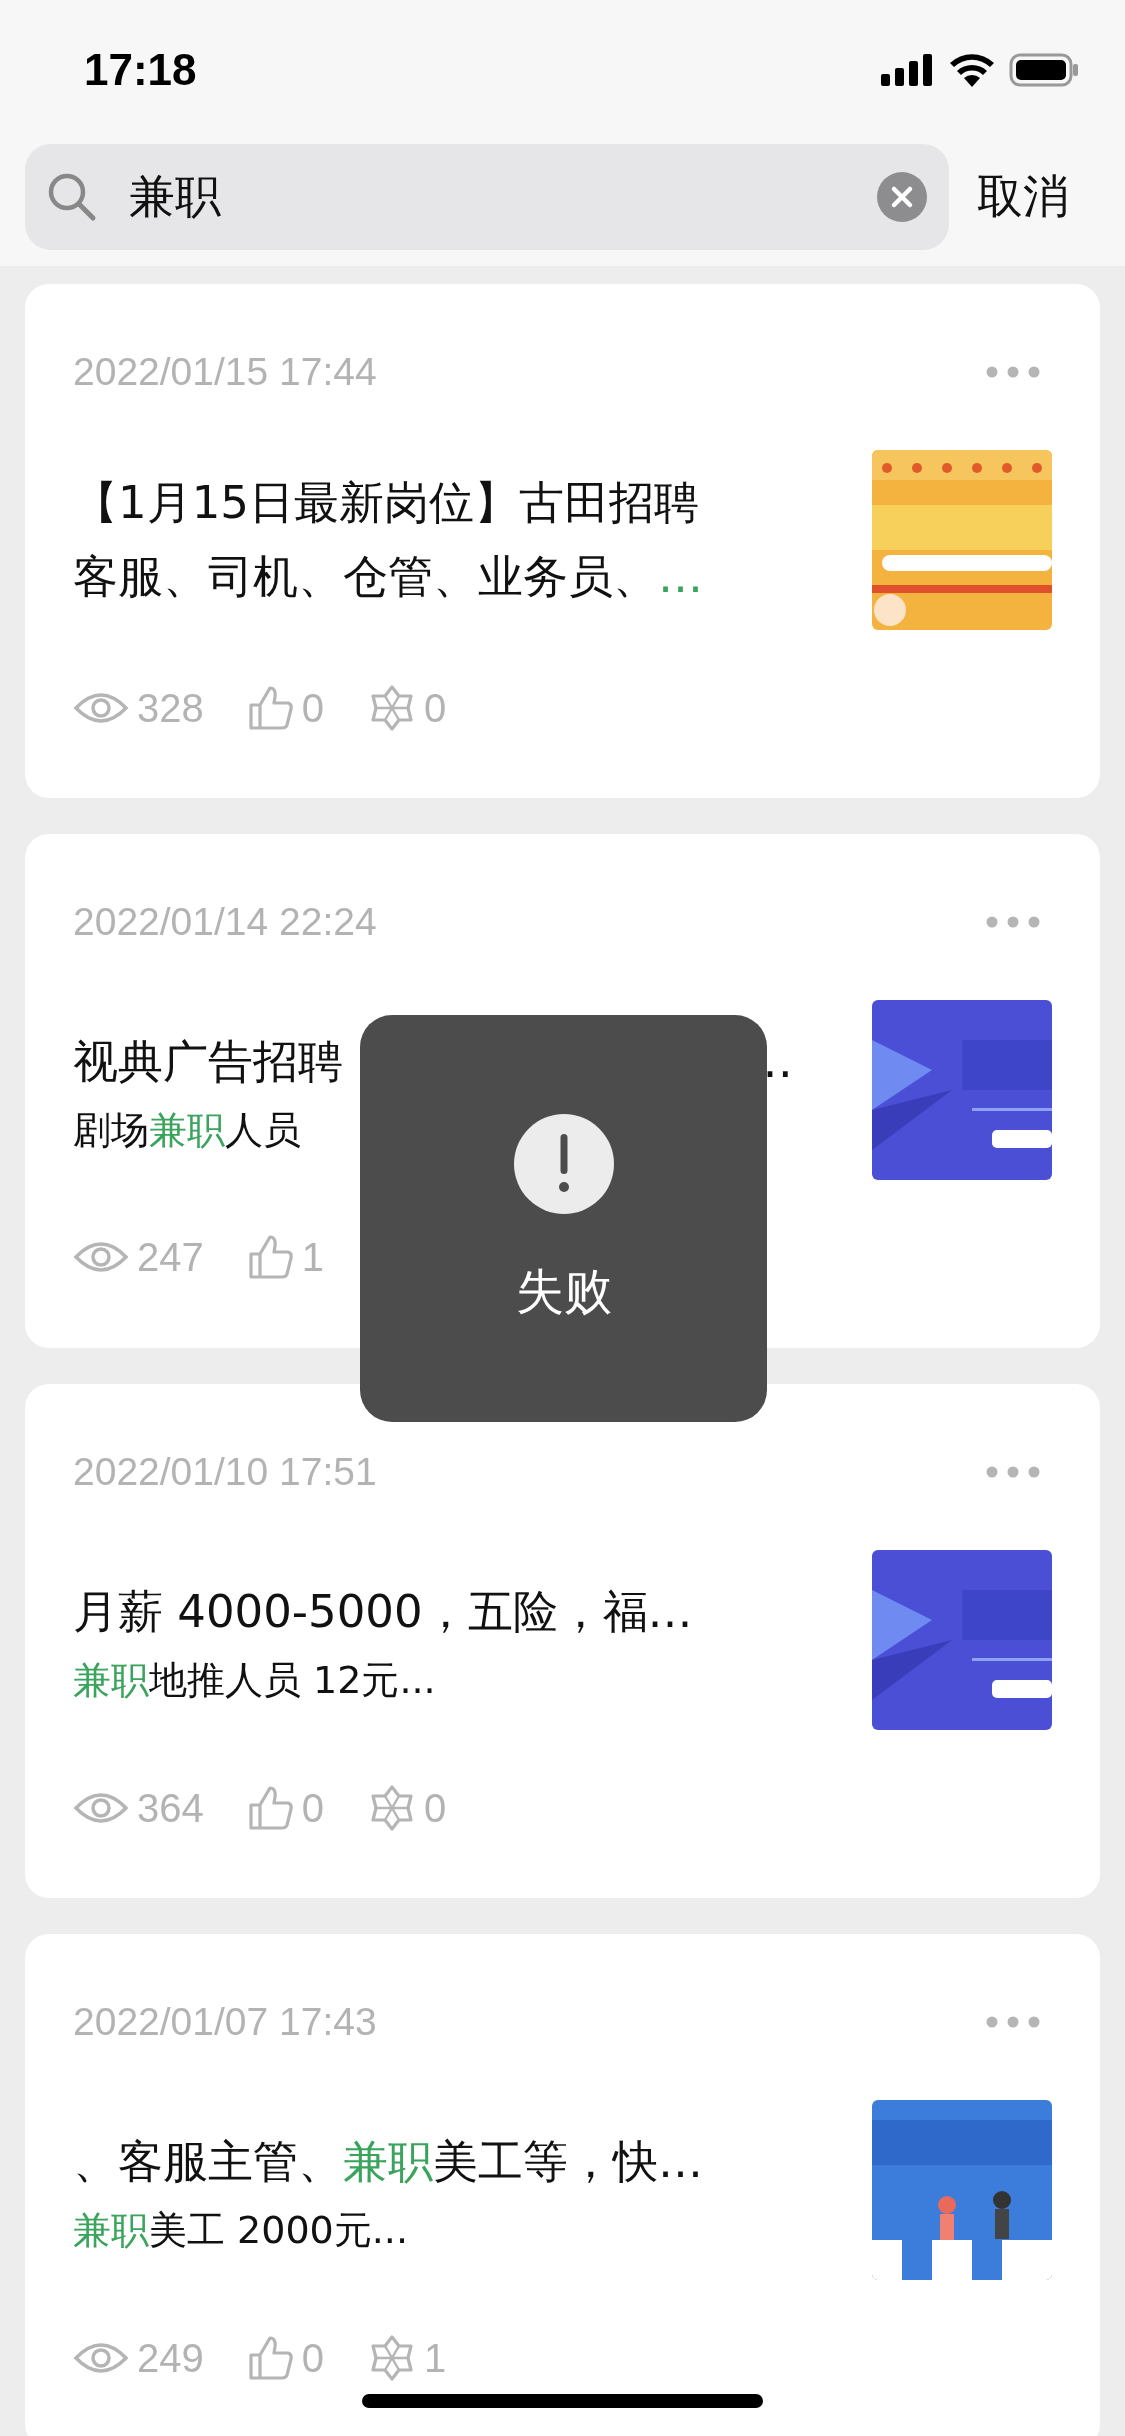 The height and width of the screenshot is (2436, 1125). I want to click on stat-count: 364, so click(170, 1808).